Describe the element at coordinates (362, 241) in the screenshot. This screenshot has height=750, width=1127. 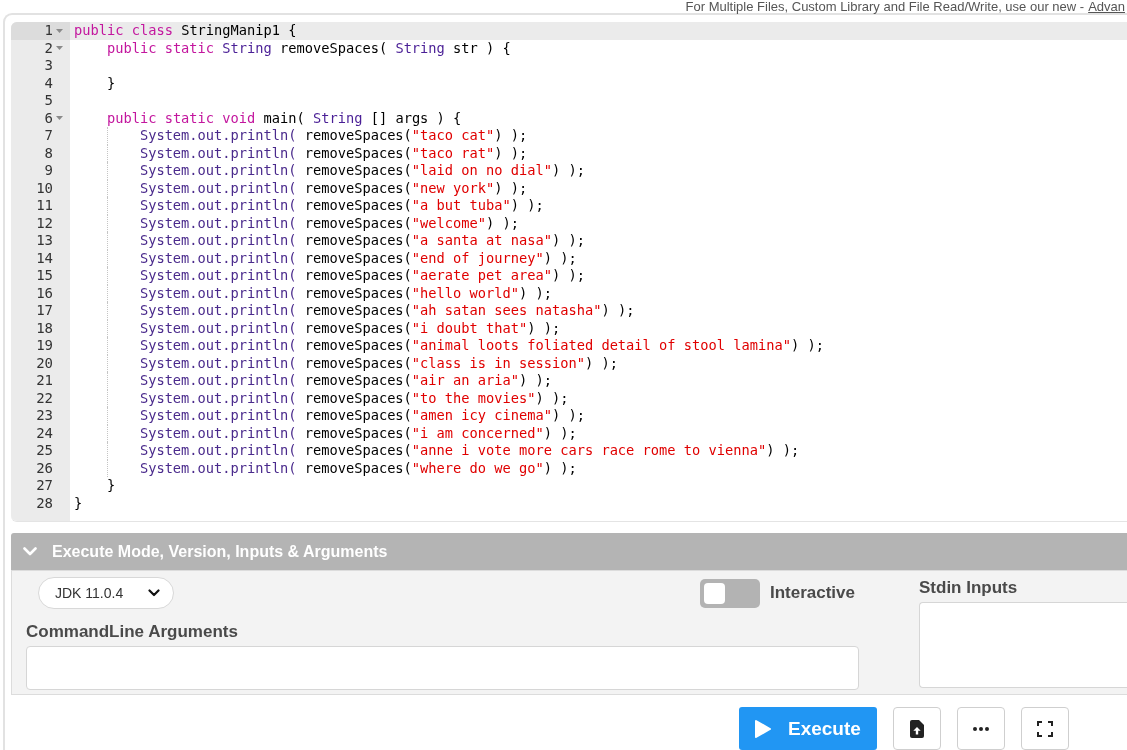
I see `code-line: System.out.println( removeSpaces("a santa at nasa") );` at that location.